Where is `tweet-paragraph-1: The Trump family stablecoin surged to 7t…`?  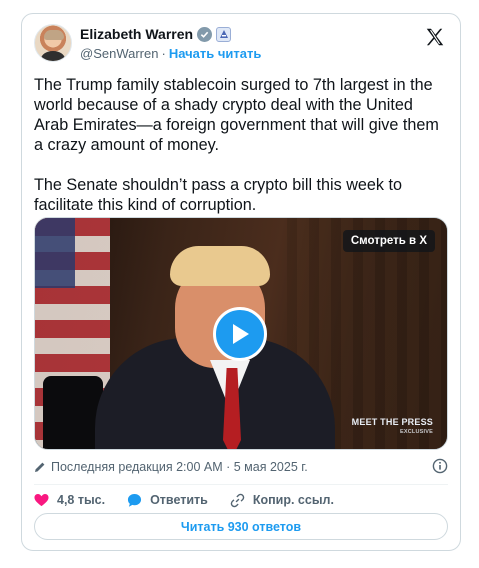
tweet-paragraph-1: The Trump family stablecoin surged to 7t… is located at coordinates (236, 115).